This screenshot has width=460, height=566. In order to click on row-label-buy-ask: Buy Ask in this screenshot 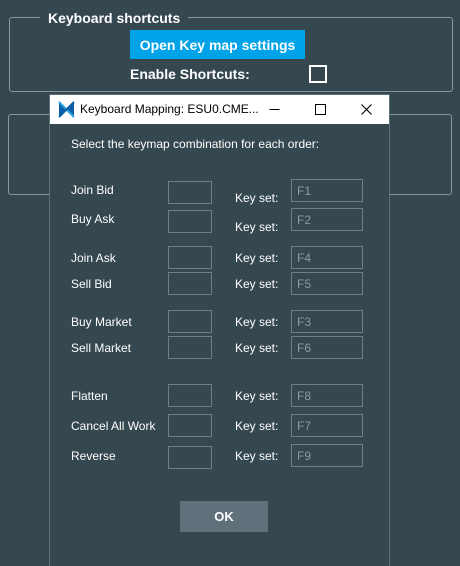, I will do `click(93, 219)`.